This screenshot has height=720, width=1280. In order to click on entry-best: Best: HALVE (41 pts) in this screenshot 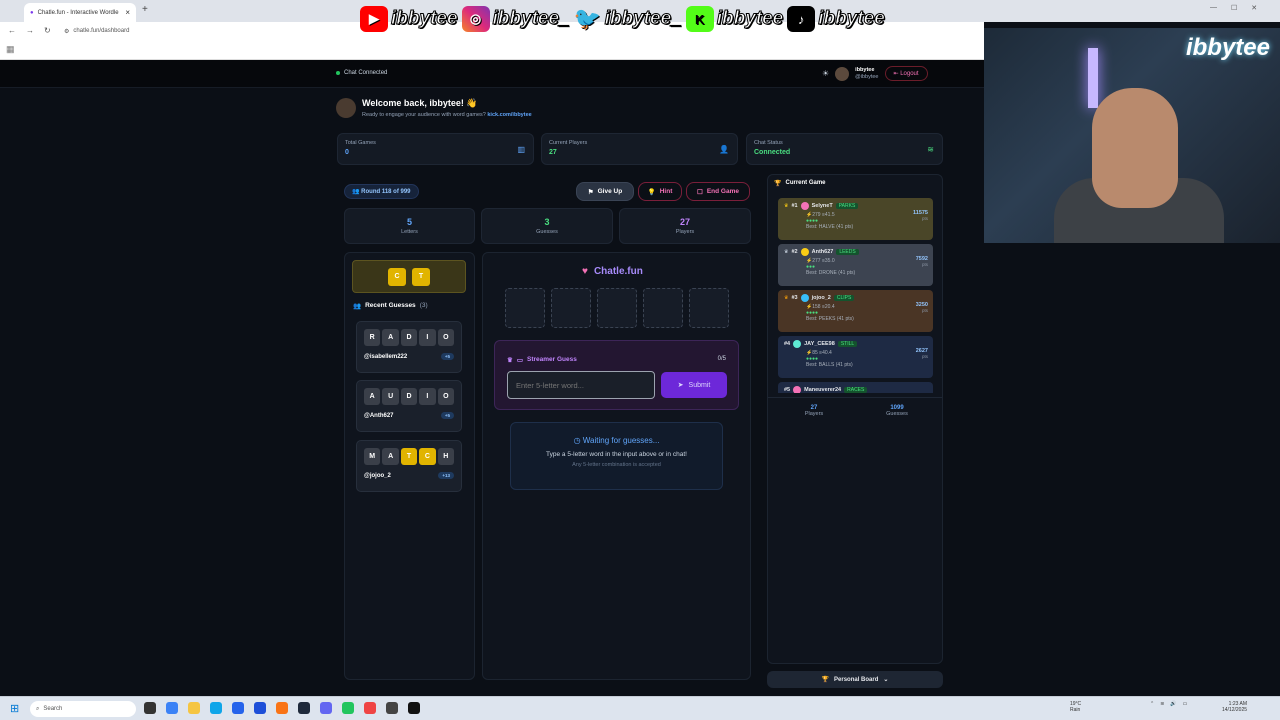, I will do `click(830, 227)`.